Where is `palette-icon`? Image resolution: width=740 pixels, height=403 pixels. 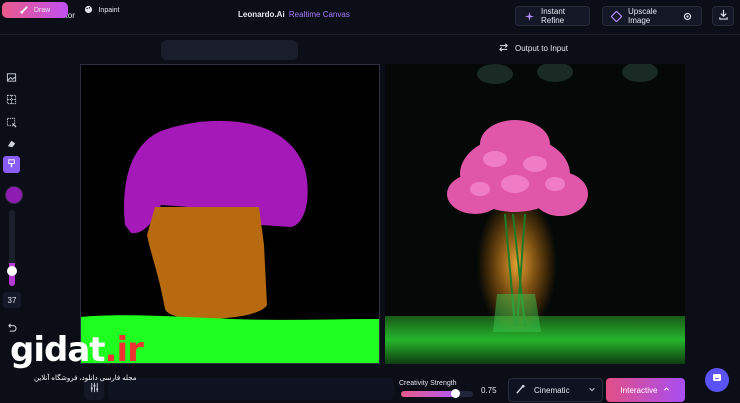
palette-icon is located at coordinates (88, 10).